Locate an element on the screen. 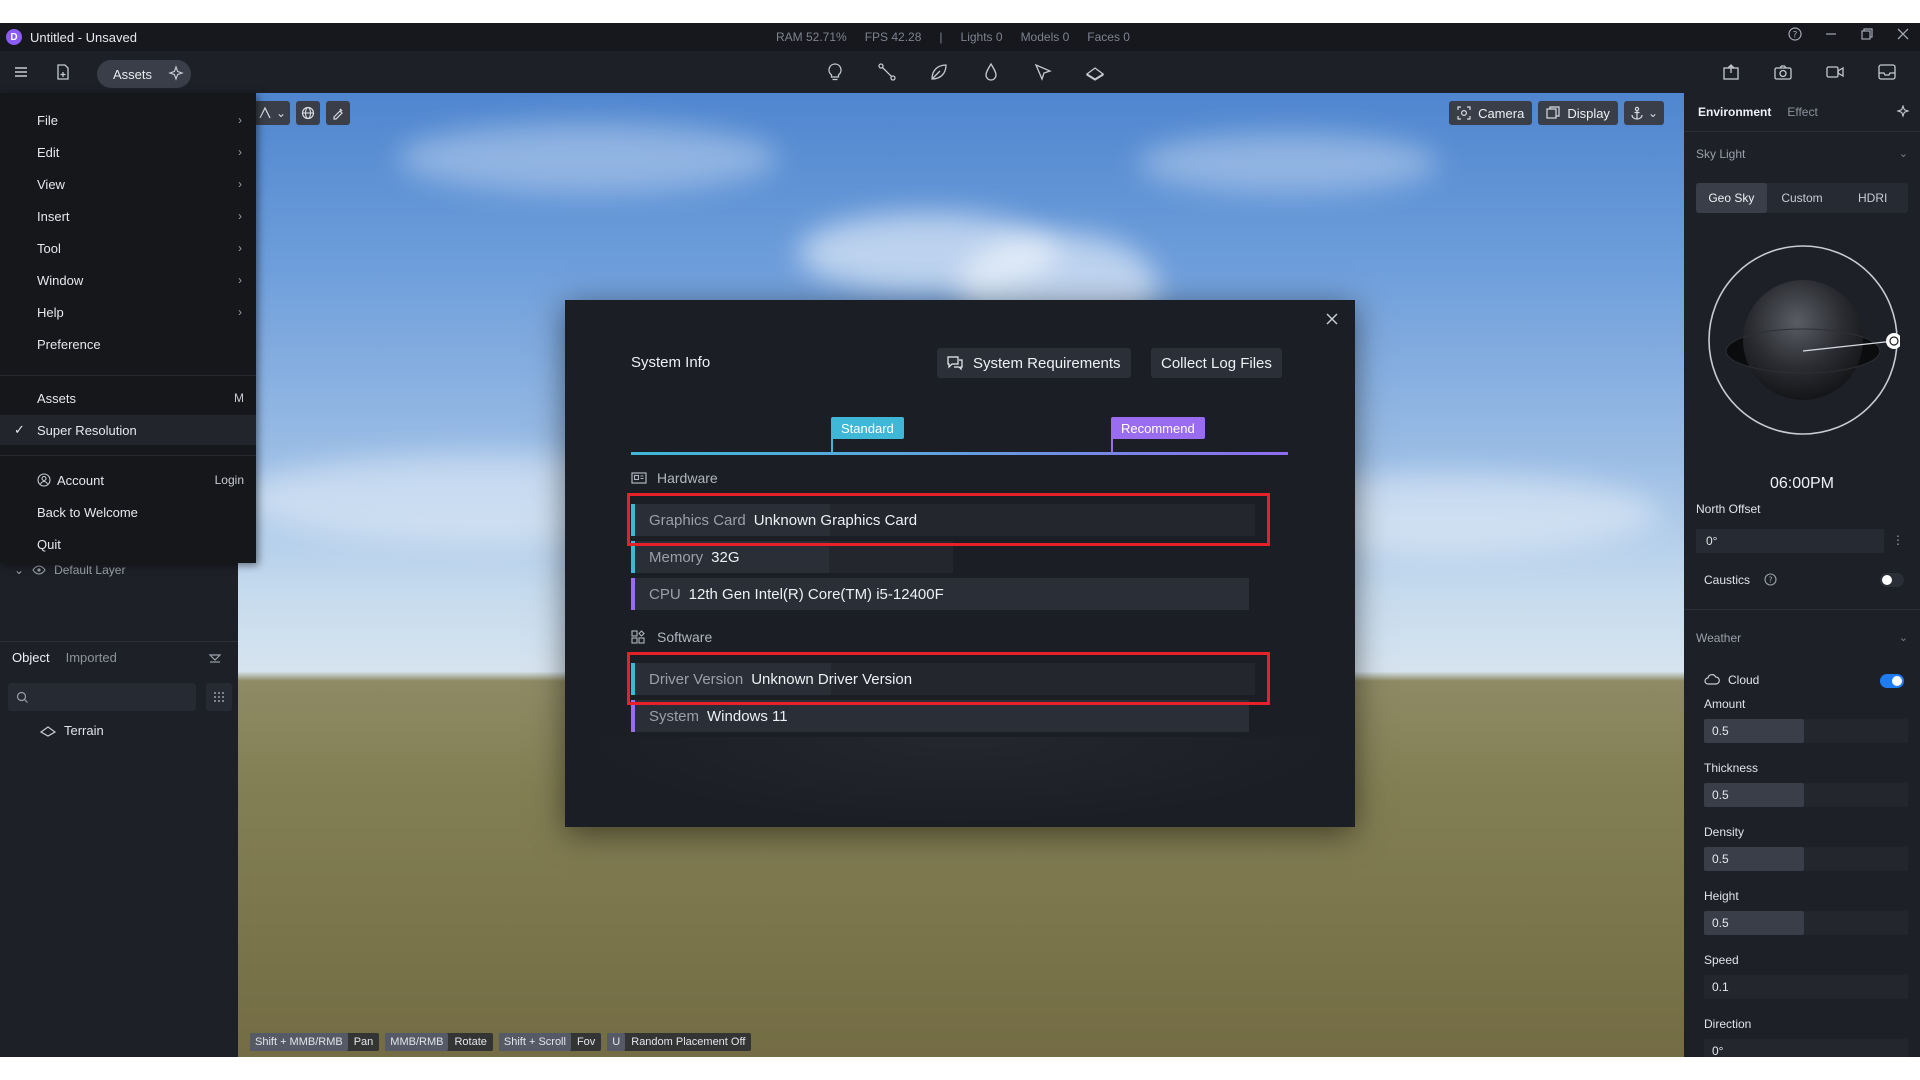  stat-ram: RAM 52.71% is located at coordinates (811, 37).